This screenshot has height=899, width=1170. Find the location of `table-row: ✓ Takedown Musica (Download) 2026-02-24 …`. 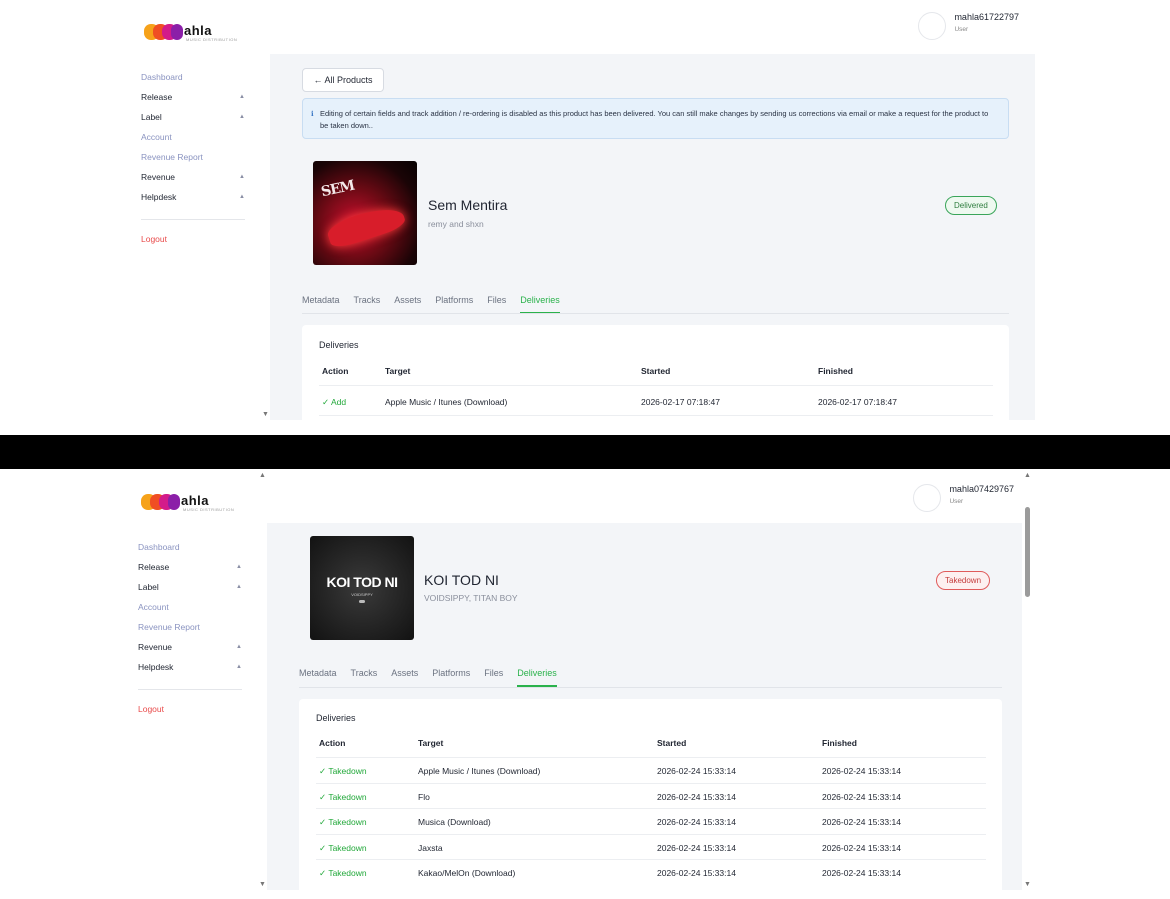

table-row: ✓ Takedown Musica (Download) 2026-02-24 … is located at coordinates (651, 822).